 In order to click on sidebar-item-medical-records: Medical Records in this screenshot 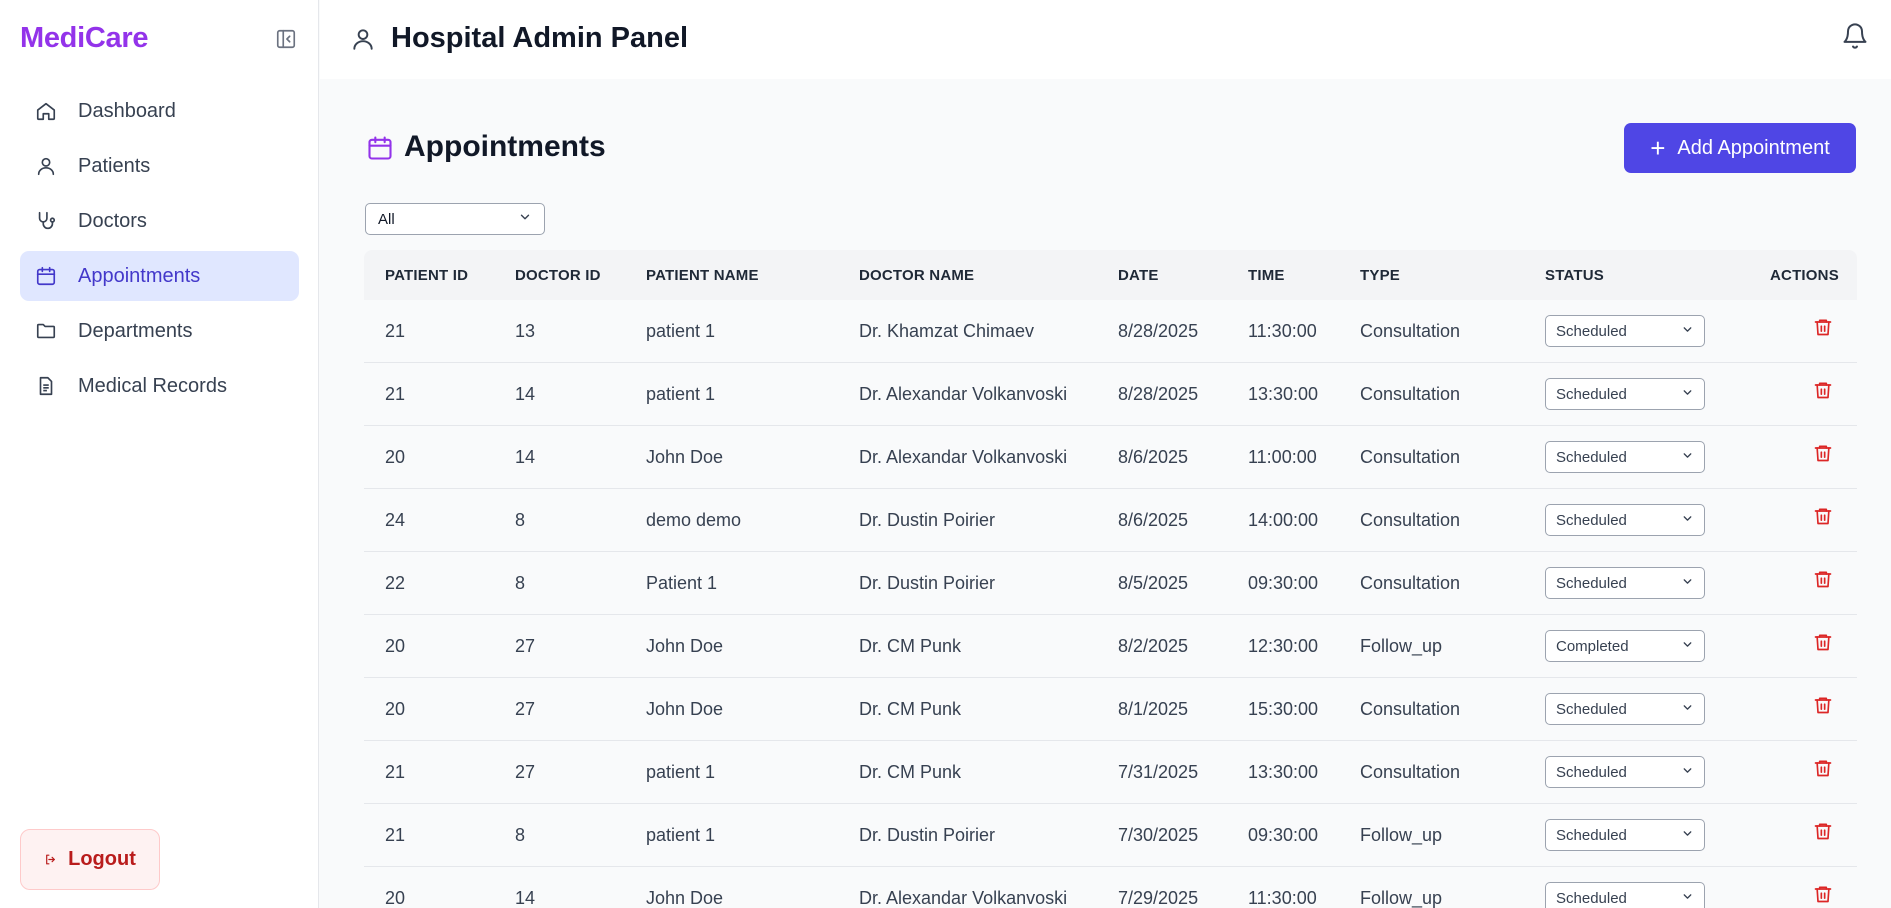, I will do `click(159, 386)`.